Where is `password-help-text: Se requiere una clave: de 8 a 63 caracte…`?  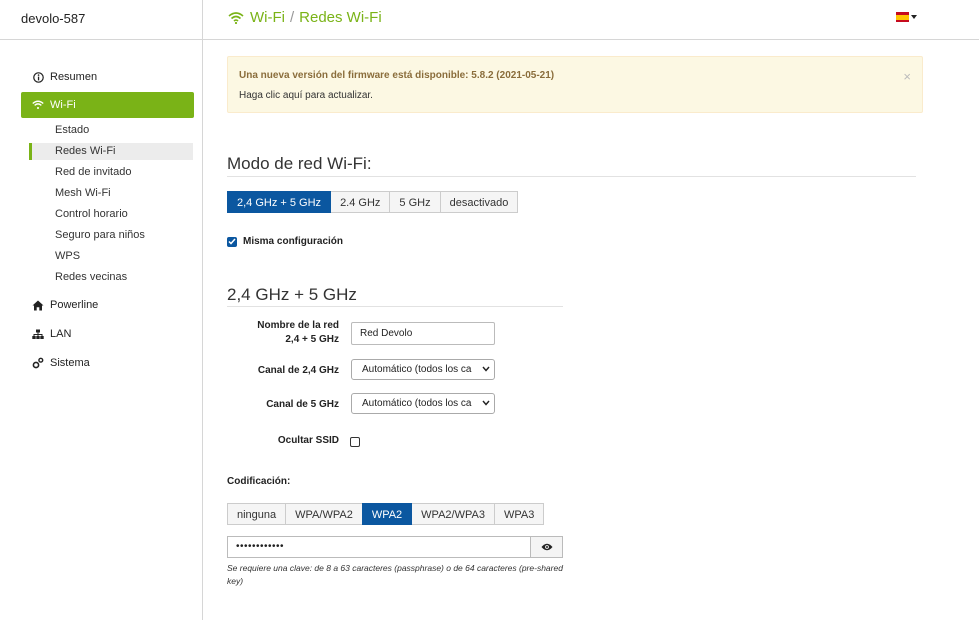 password-help-text: Se requiere una clave: de 8 a 63 caracte… is located at coordinates (395, 574).